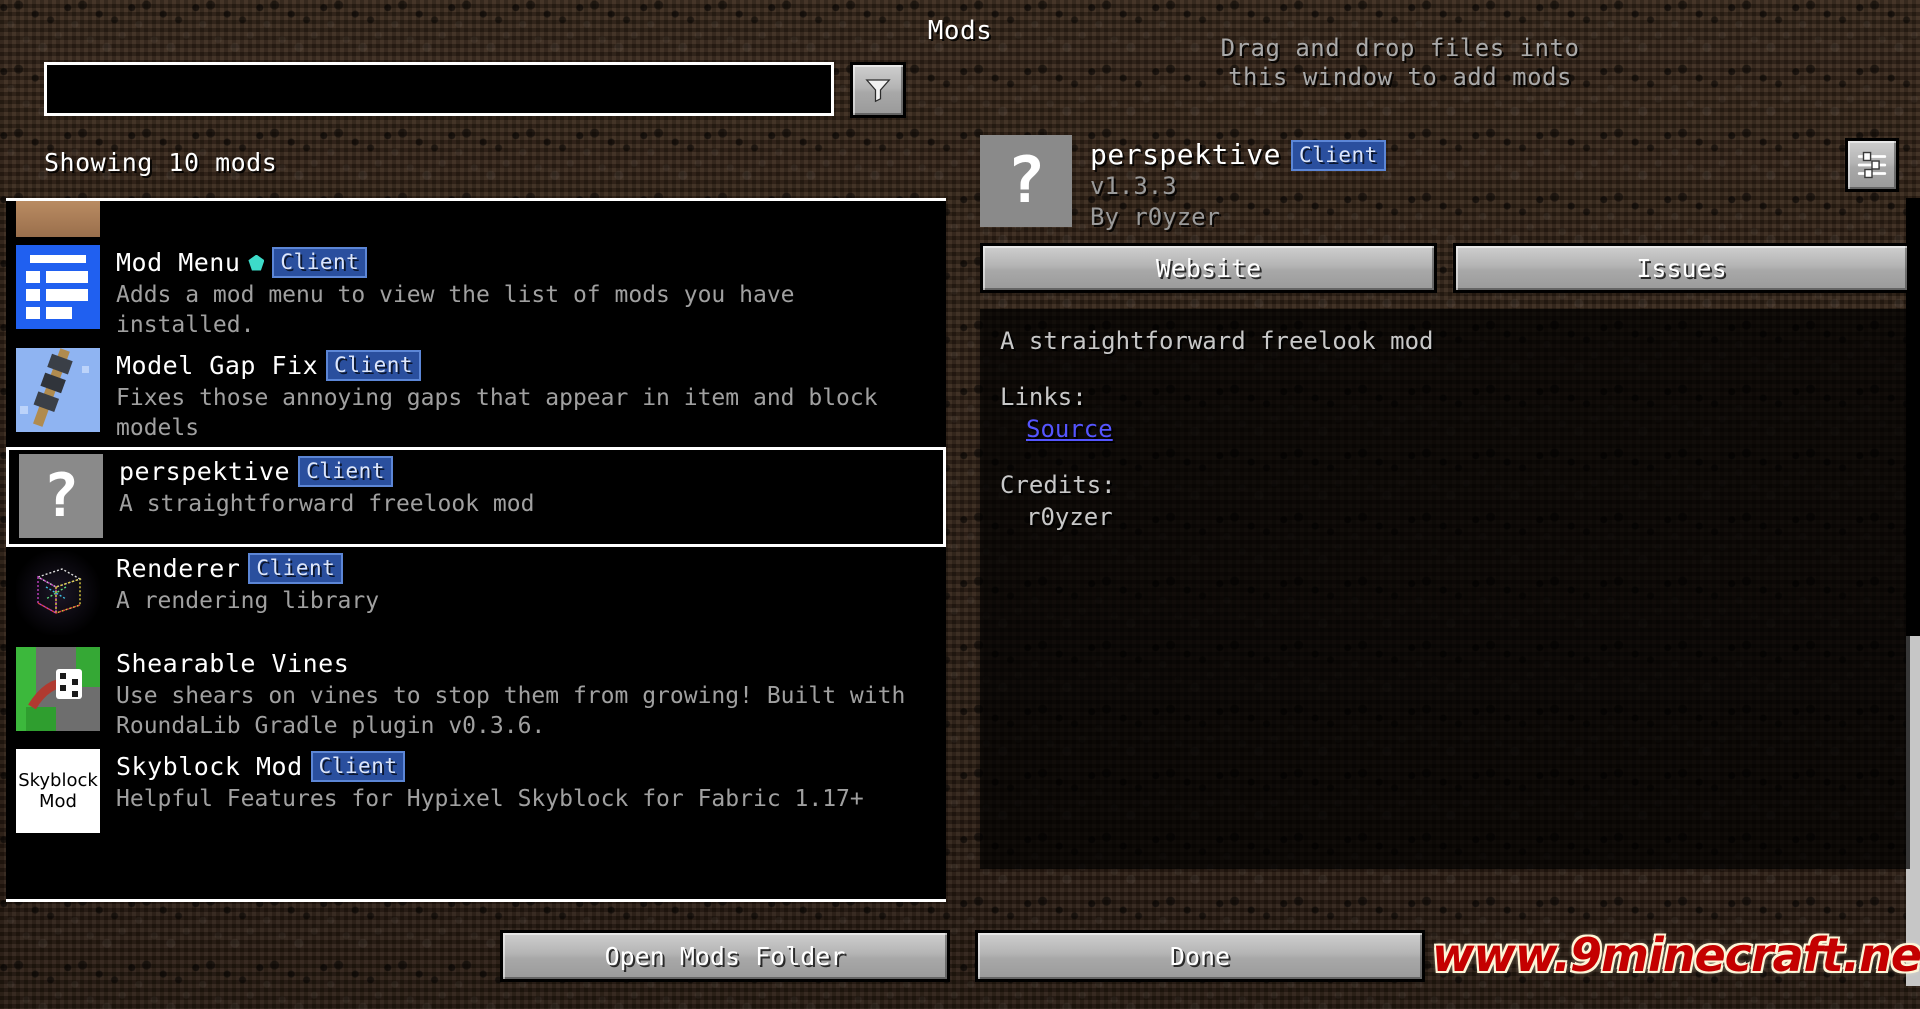 The height and width of the screenshot is (1009, 1920). I want to click on links-list: Source, so click(1445, 429).